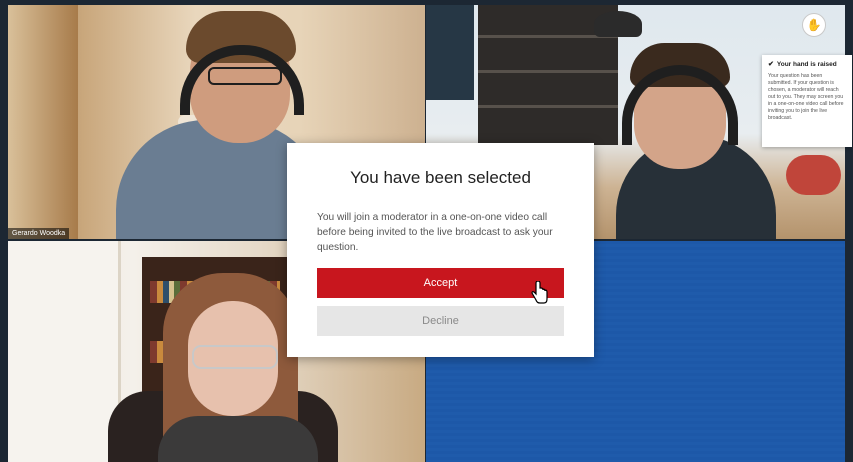 The height and width of the screenshot is (462, 853). I want to click on participant-body, so click(238, 439).